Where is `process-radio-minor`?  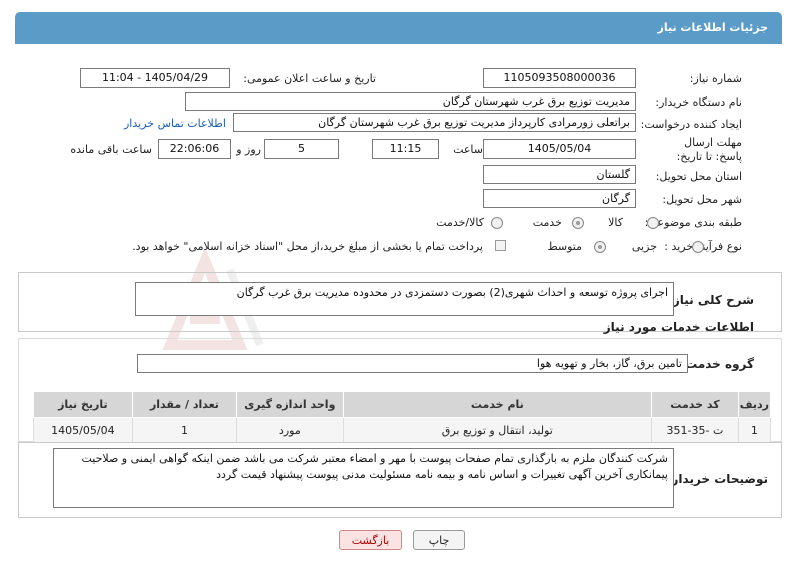 process-radio-minor is located at coordinates (698, 247).